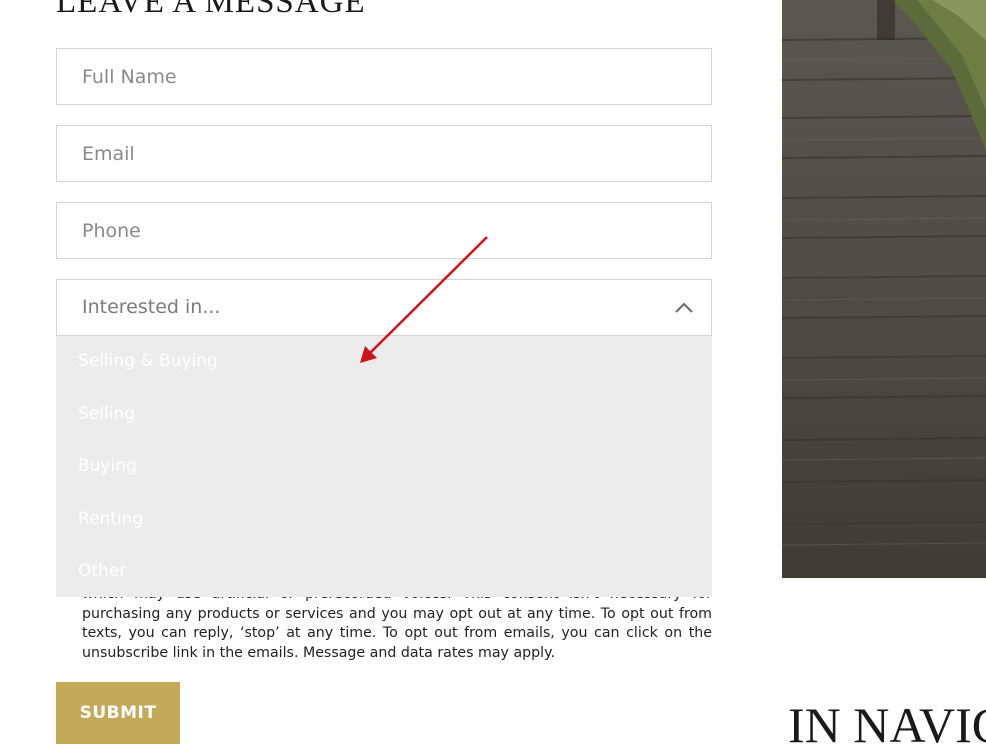 The width and height of the screenshot is (986, 753). I want to click on phone-input, so click(384, 230).